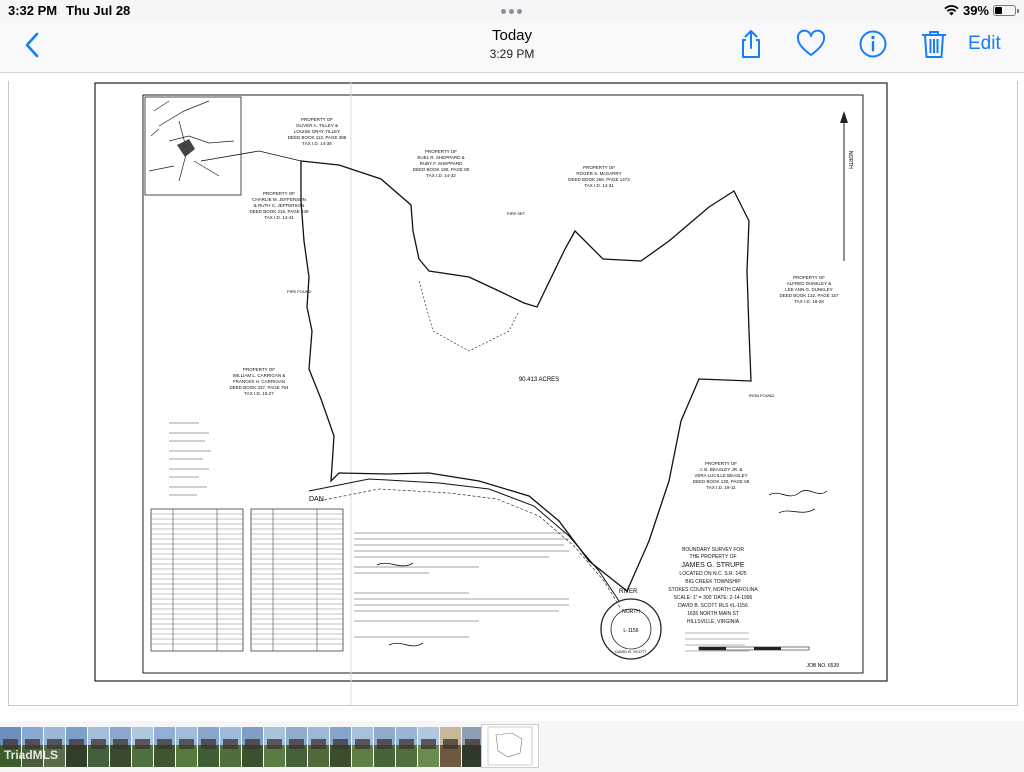 This screenshot has height=772, width=1024. What do you see at coordinates (441, 169) in the screenshot?
I see `adjoiner-label-line: DEED BOOK 190, PAGE 80` at bounding box center [441, 169].